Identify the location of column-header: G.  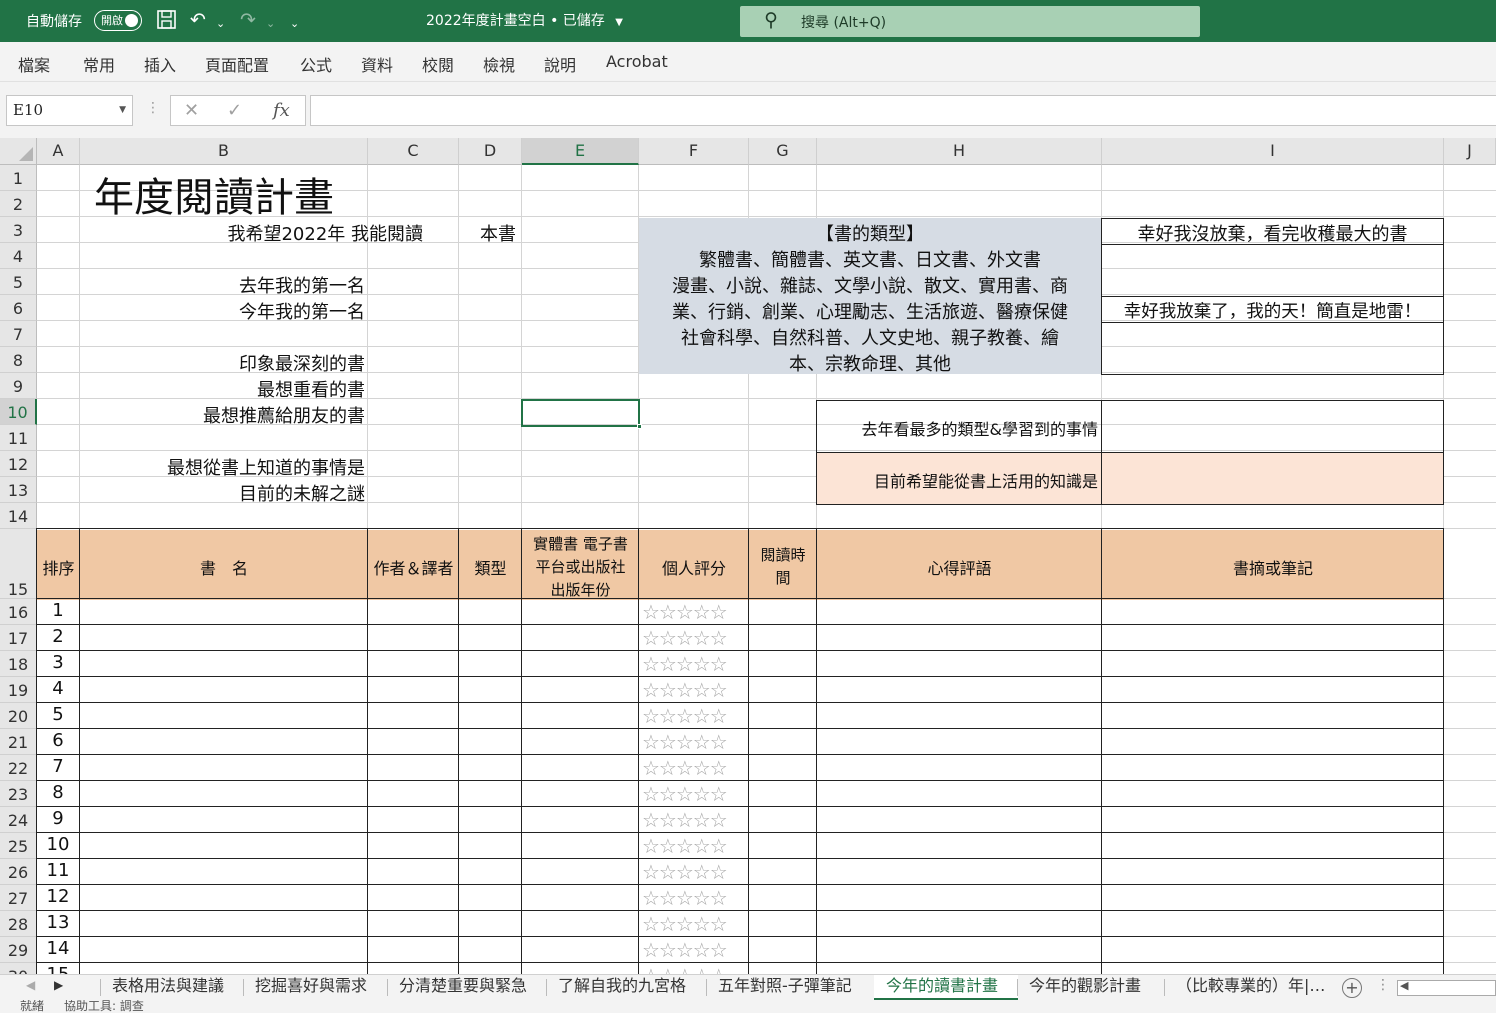
(783, 151).